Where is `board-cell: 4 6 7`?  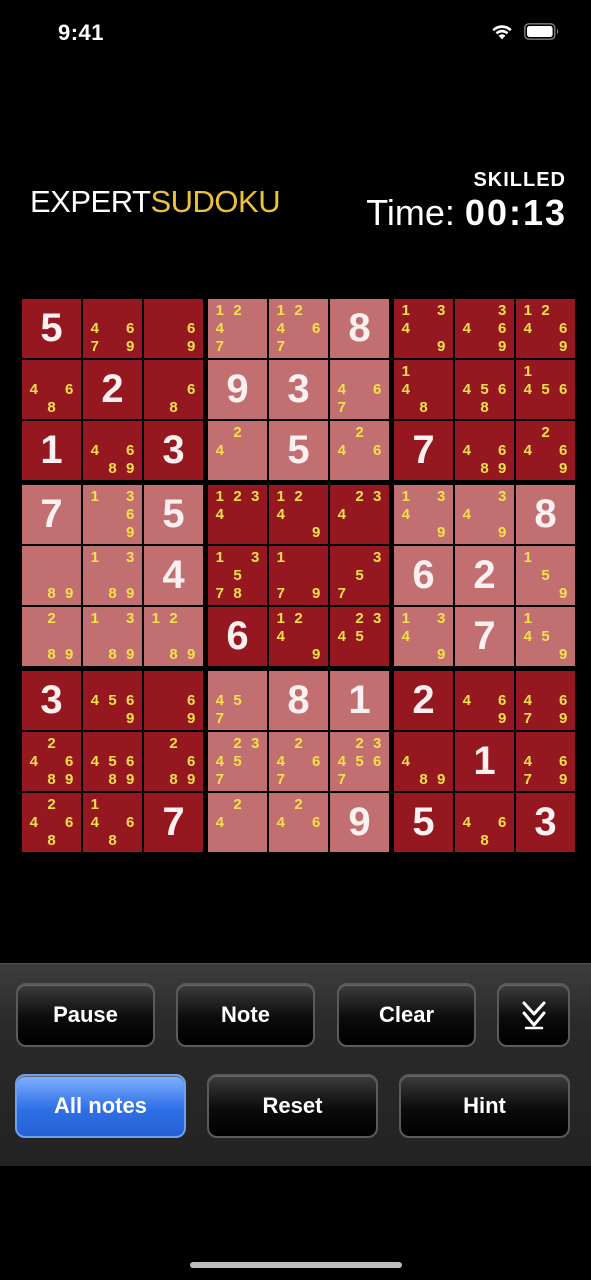
board-cell: 4 6 7 is located at coordinates (359, 389).